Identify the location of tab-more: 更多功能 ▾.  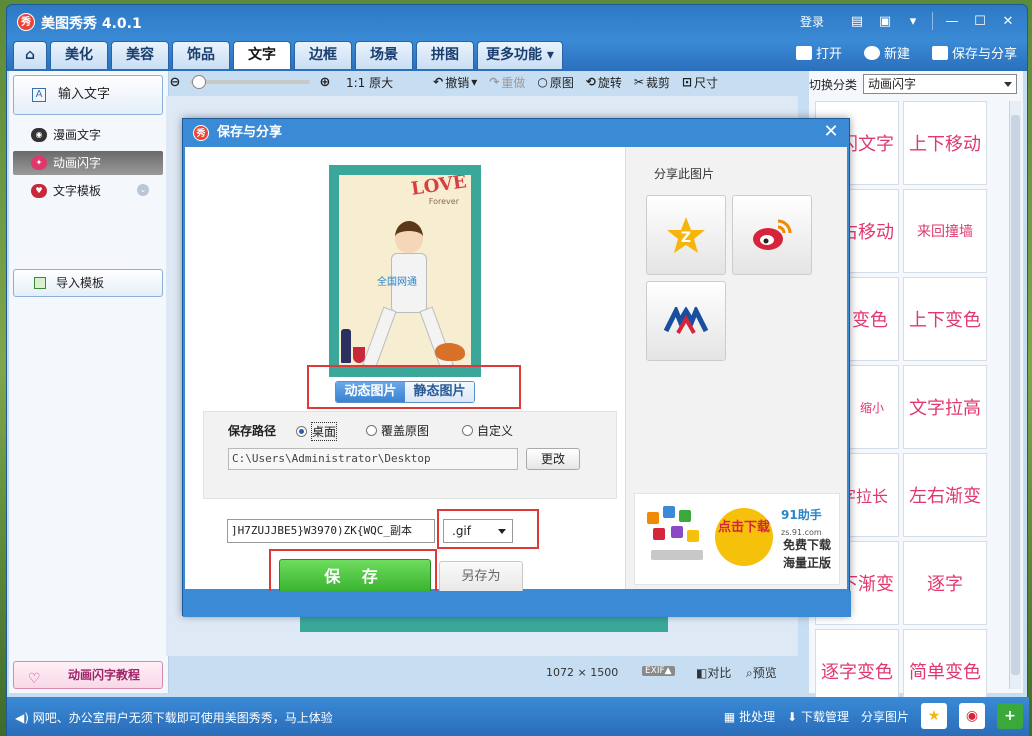
(520, 55).